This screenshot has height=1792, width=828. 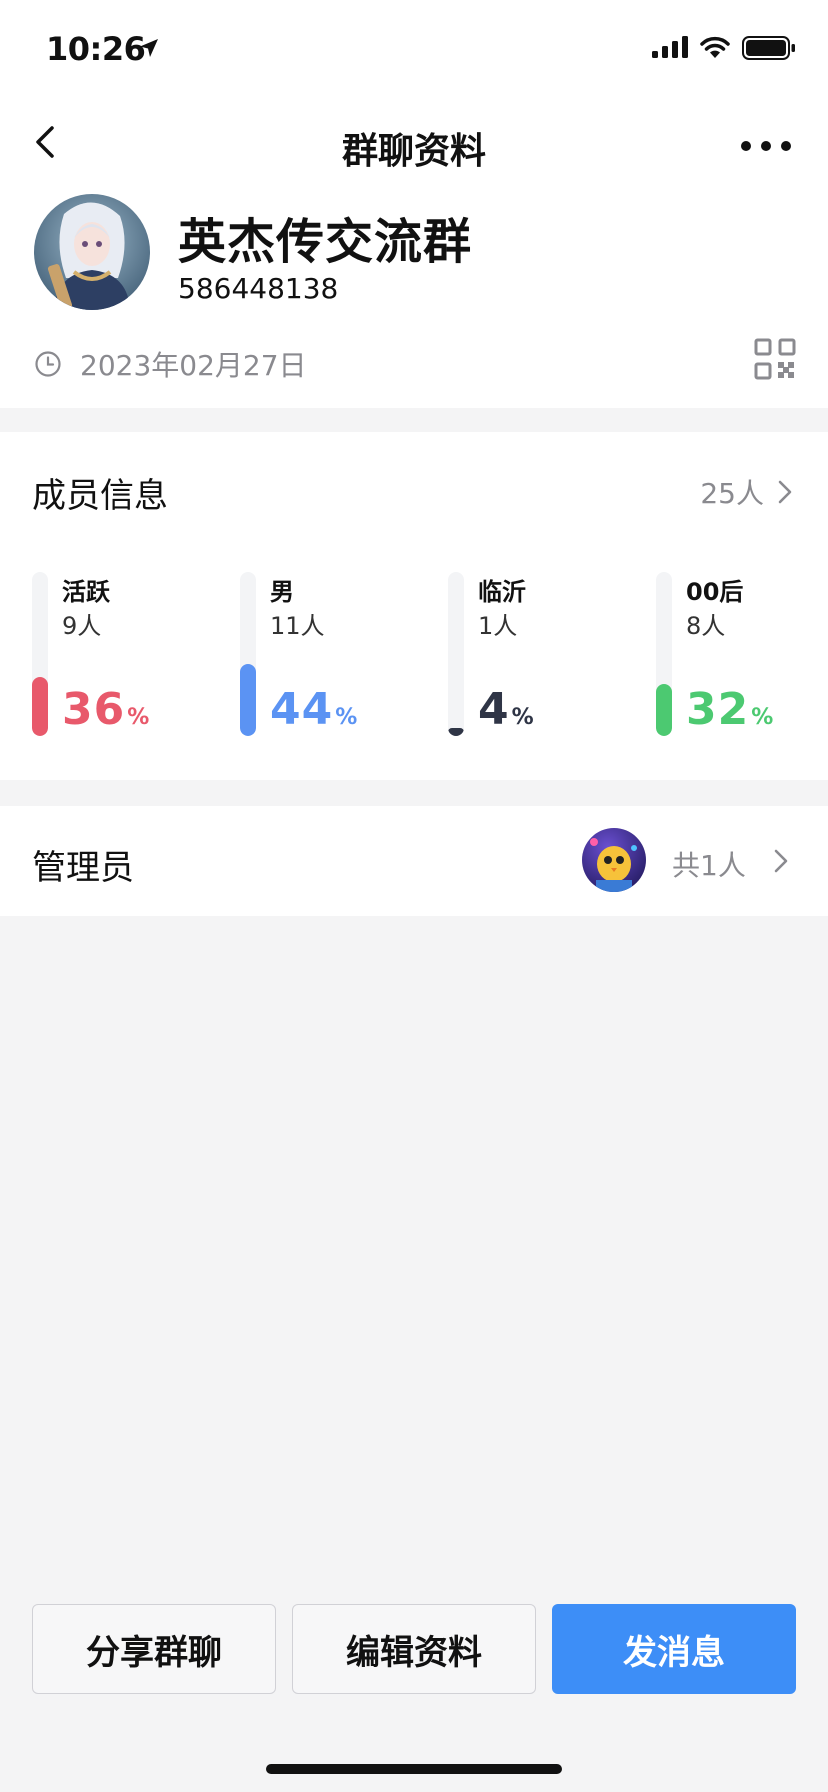 I want to click on more-dots-icon, so click(x=766, y=146).